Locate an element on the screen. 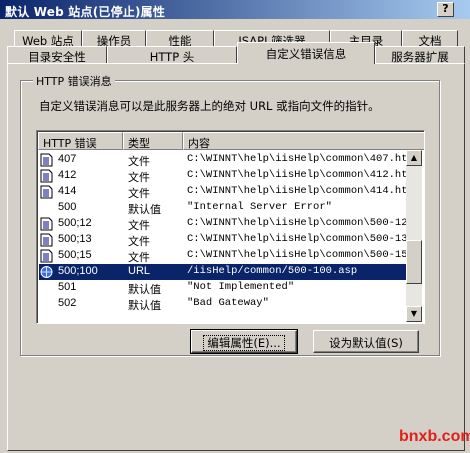 This screenshot has width=470, height=453. error-content: C:\WINNT\help\iisHelp\common\414.htm is located at coordinates (300, 191).